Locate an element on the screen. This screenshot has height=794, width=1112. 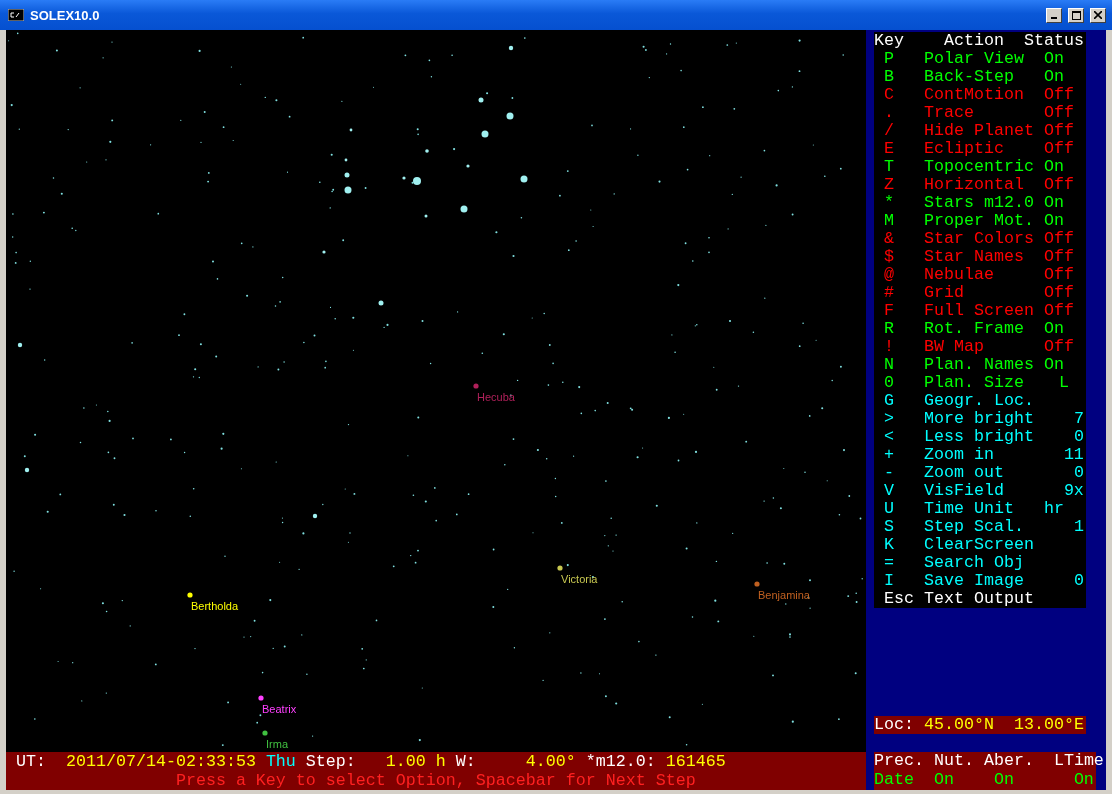
menu-action: Star Colors is located at coordinates (983, 239).